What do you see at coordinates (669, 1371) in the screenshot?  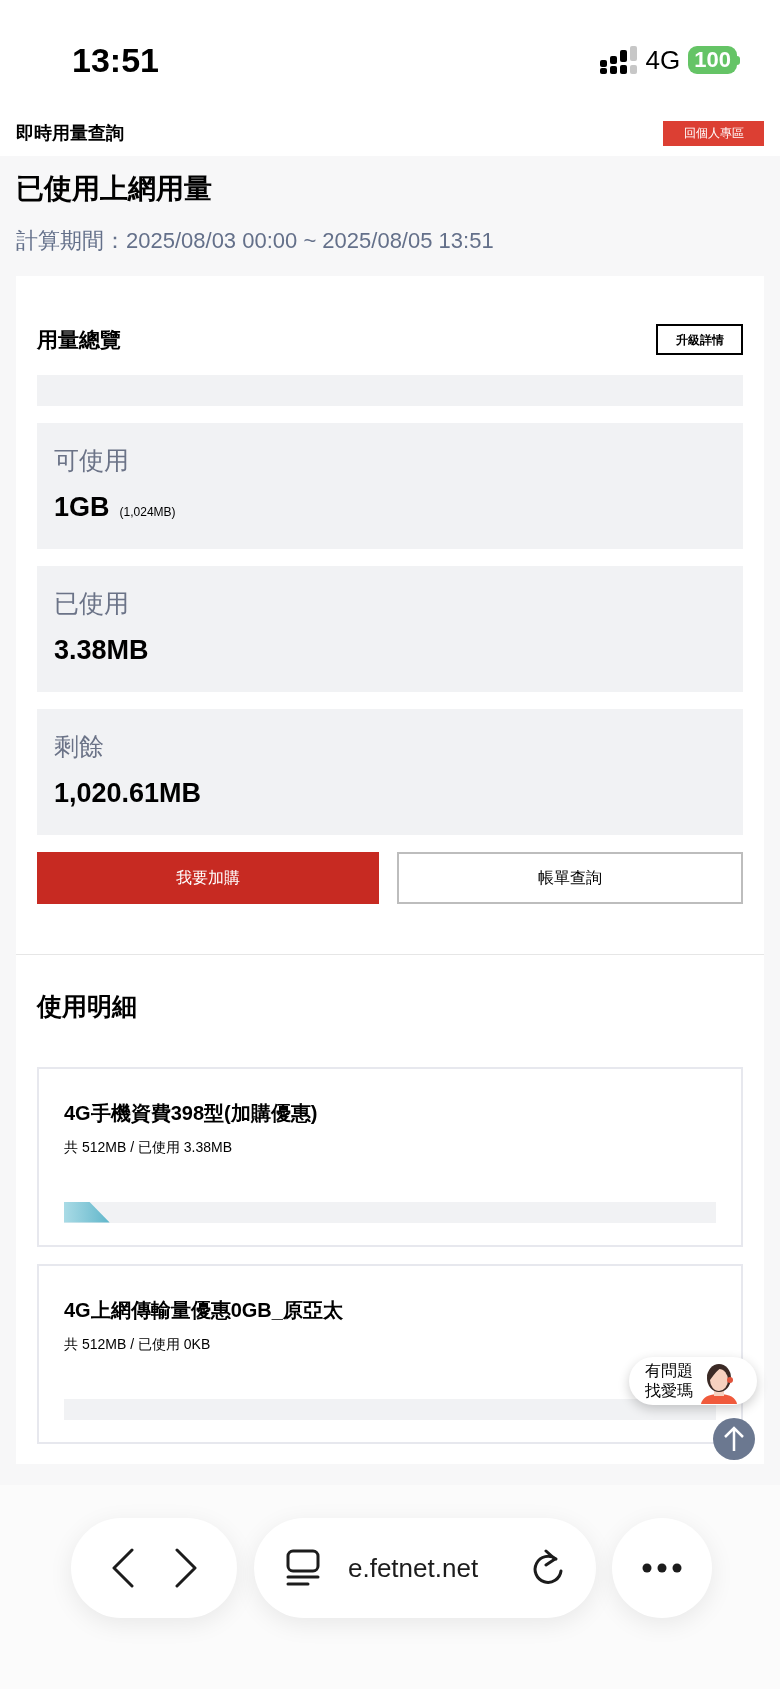 I see `chat-label: 有問題` at bounding box center [669, 1371].